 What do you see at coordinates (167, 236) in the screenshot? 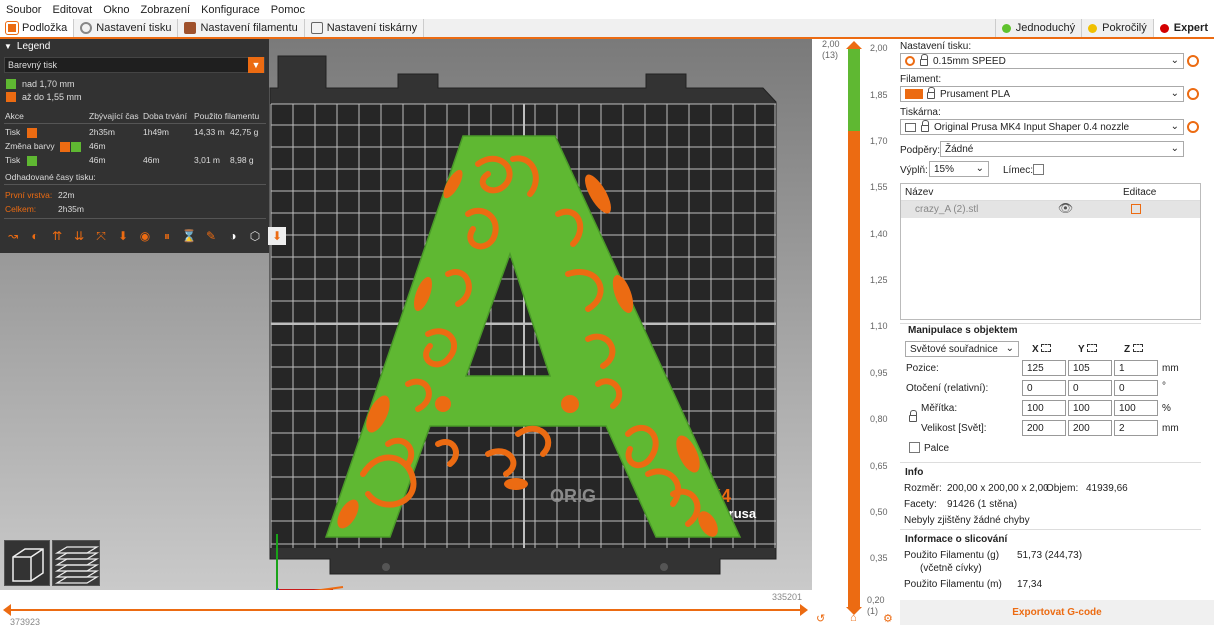
I see `pause-prints-icon: ⏸` at bounding box center [167, 236].